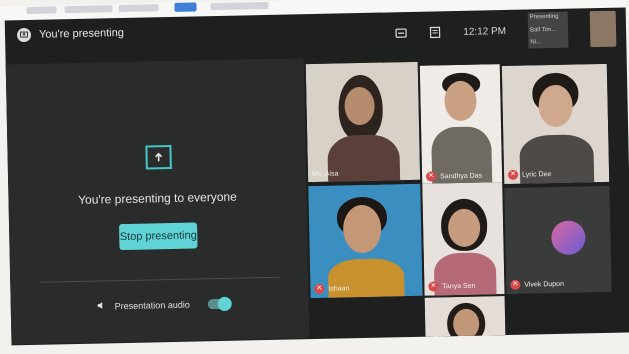 This screenshot has width=629, height=354. I want to click on presentation-audio-row: Presentation audio, so click(163, 305).